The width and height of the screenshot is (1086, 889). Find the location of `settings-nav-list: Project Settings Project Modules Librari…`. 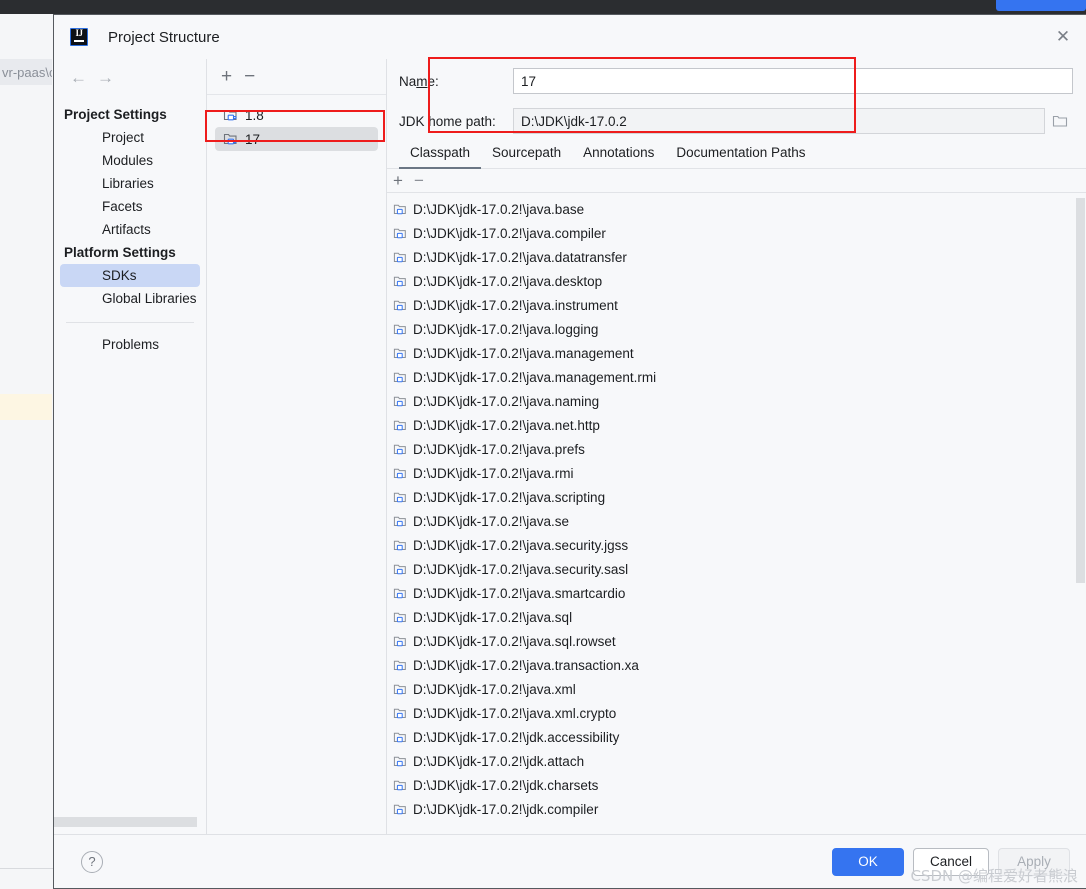

settings-nav-list: Project Settings Project Modules Librari… is located at coordinates (130, 453).